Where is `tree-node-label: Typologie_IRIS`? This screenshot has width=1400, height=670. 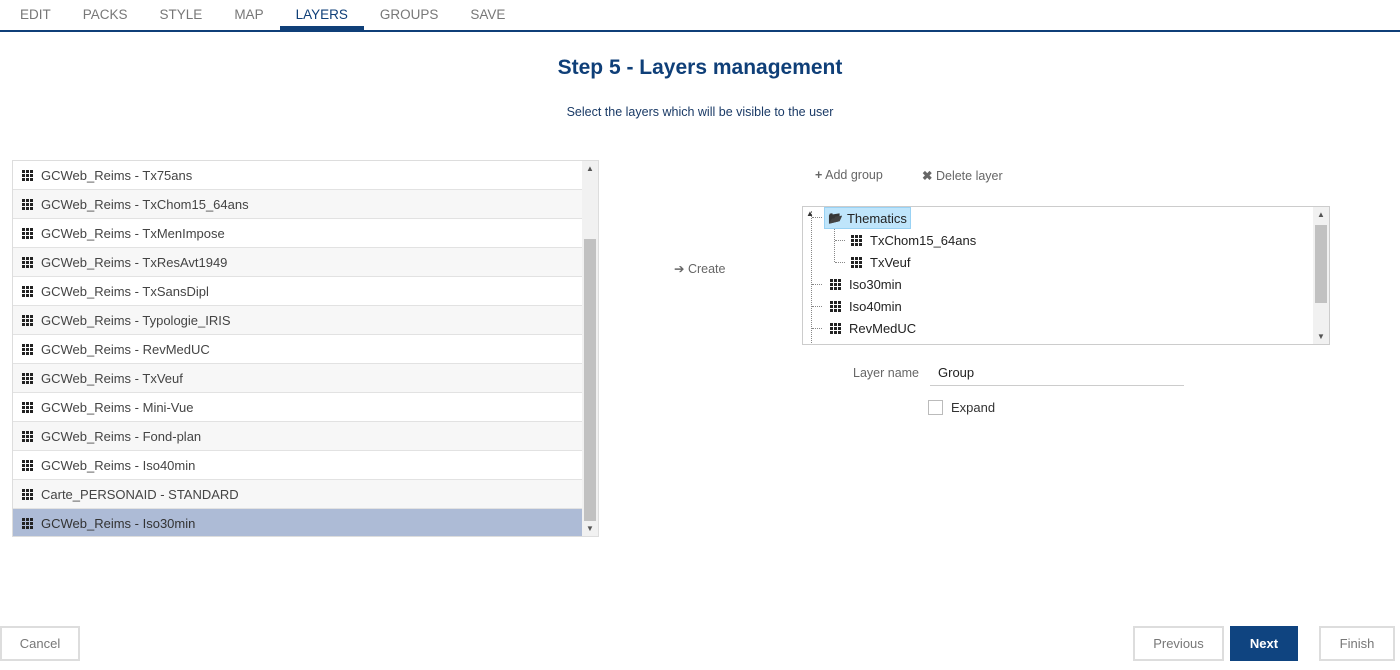 tree-node-label: Typologie_IRIS is located at coordinates (893, 344).